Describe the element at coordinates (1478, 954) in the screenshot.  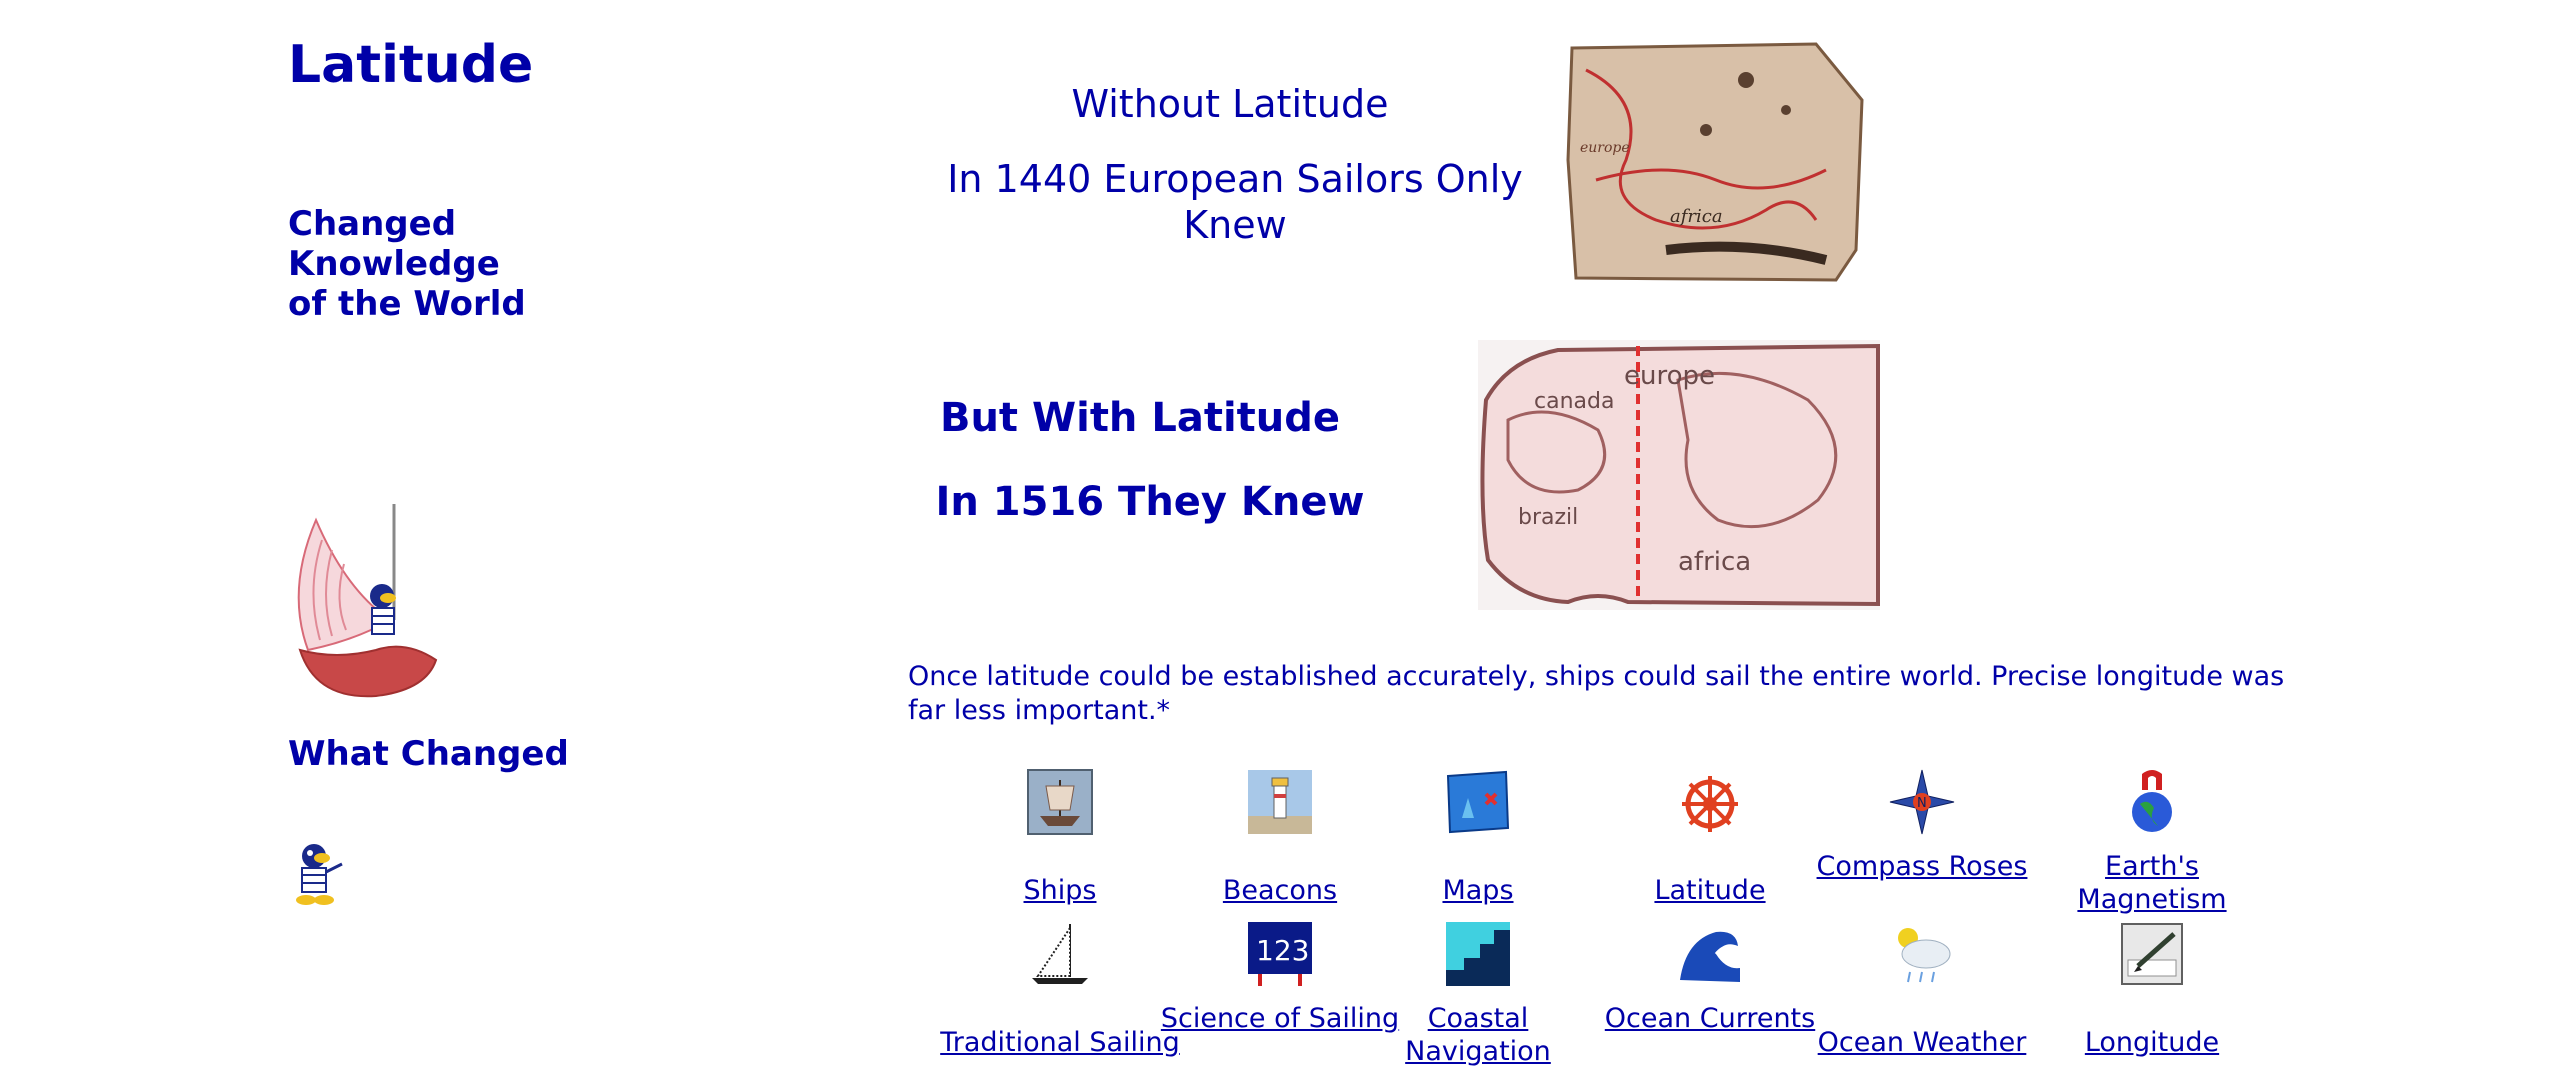
I see `coastline-icon` at that location.